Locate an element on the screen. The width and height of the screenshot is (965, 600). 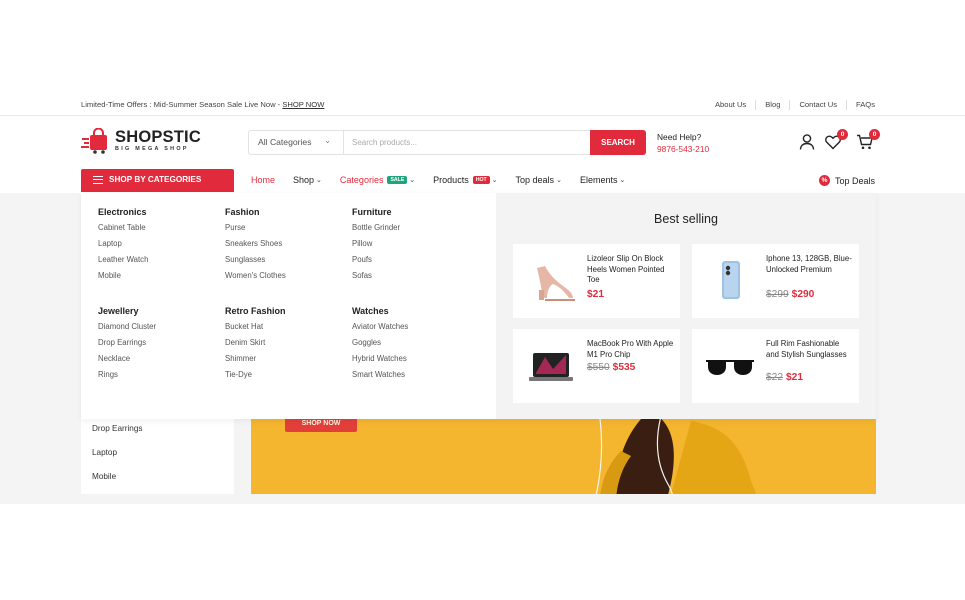
menu-link: Laptop is located at coordinates (158, 247).